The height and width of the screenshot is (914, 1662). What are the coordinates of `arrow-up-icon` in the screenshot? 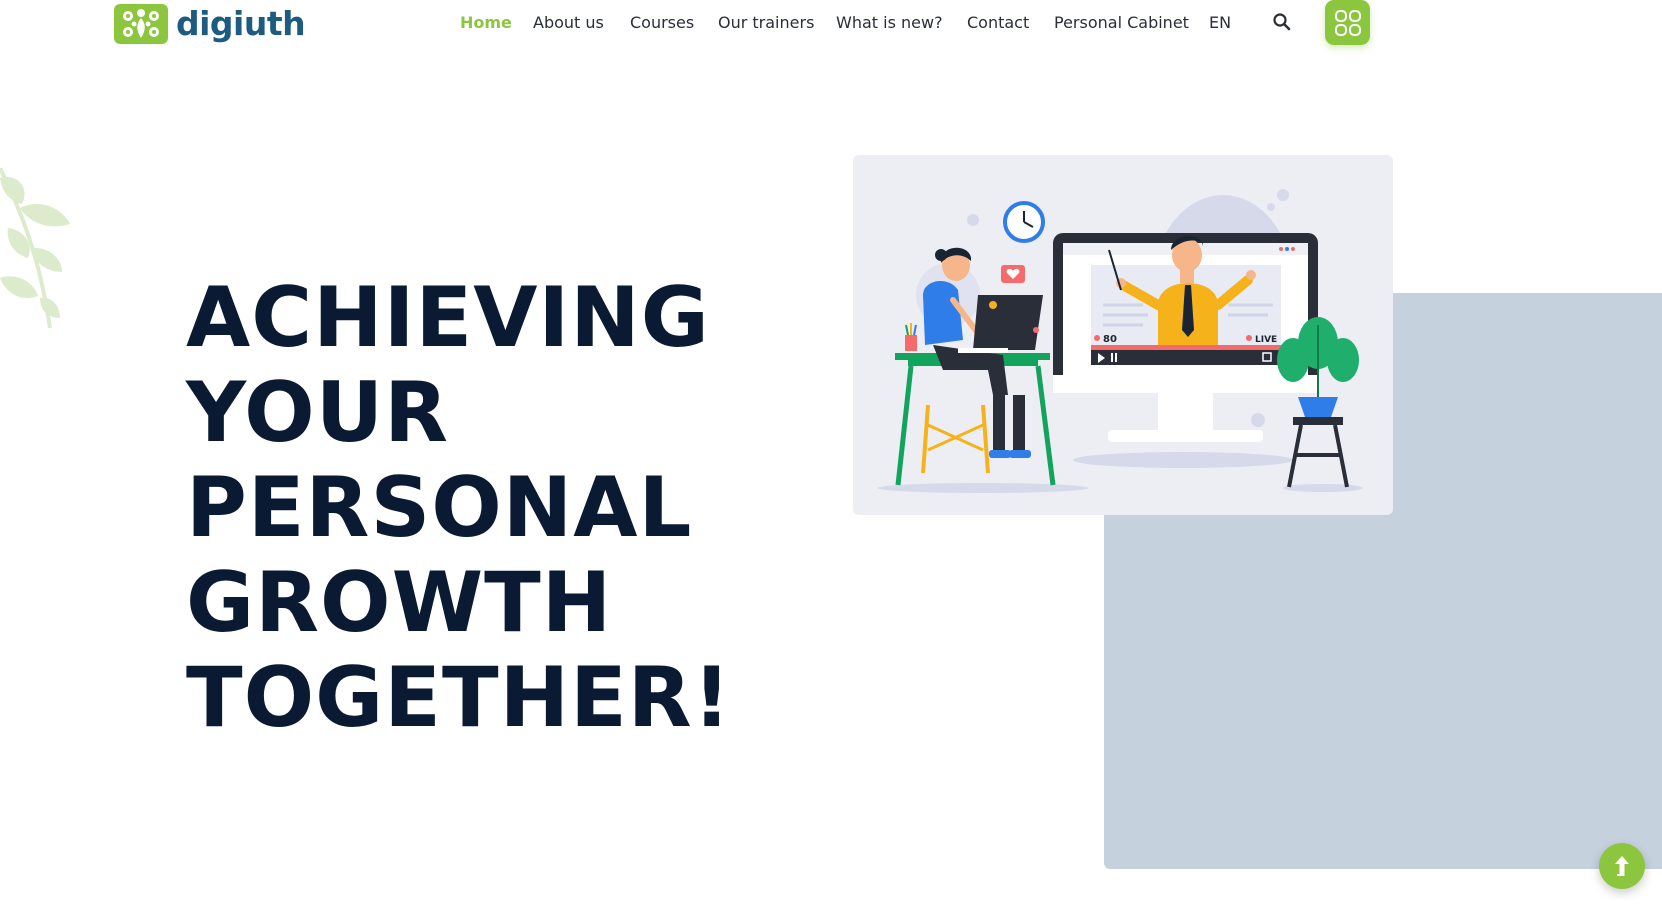 It's located at (1622, 866).